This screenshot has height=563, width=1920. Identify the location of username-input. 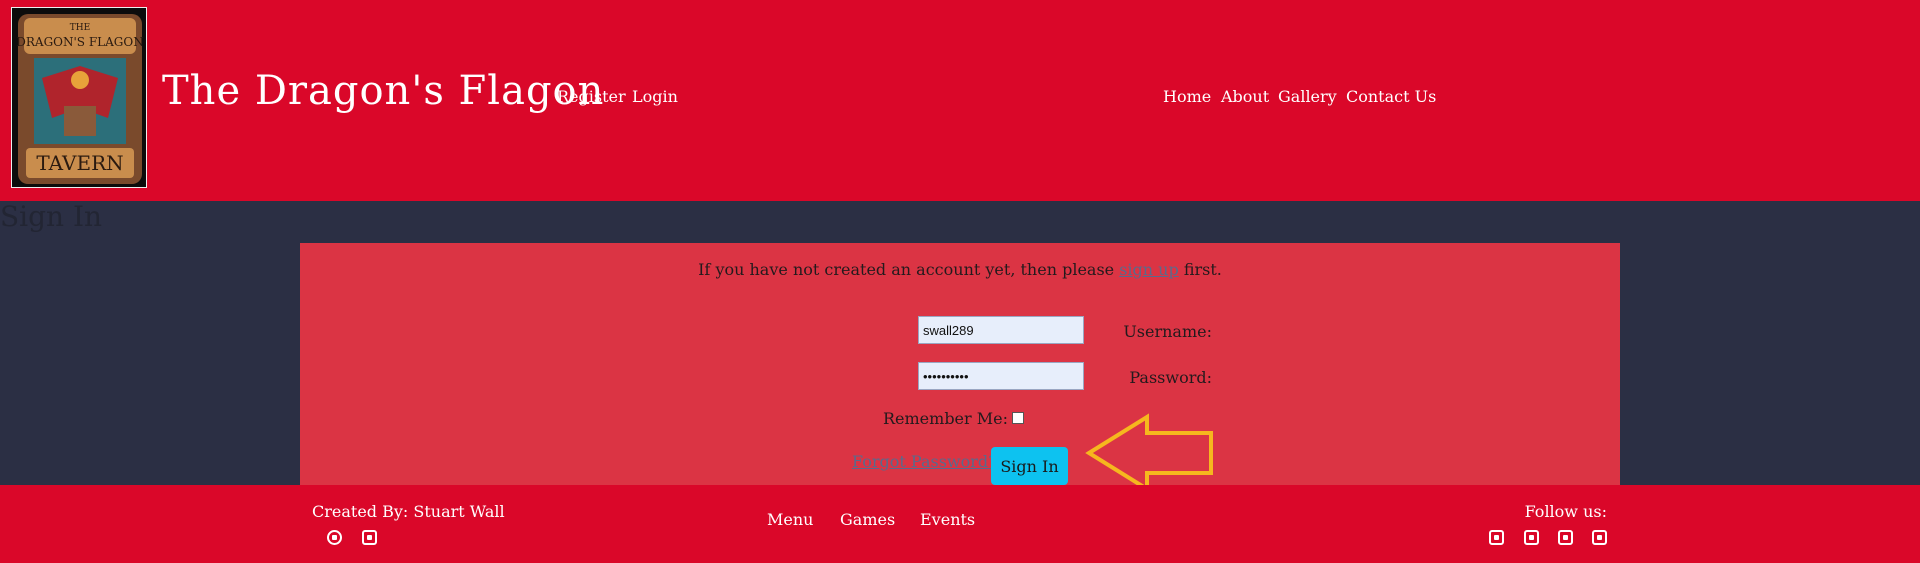
(1001, 330).